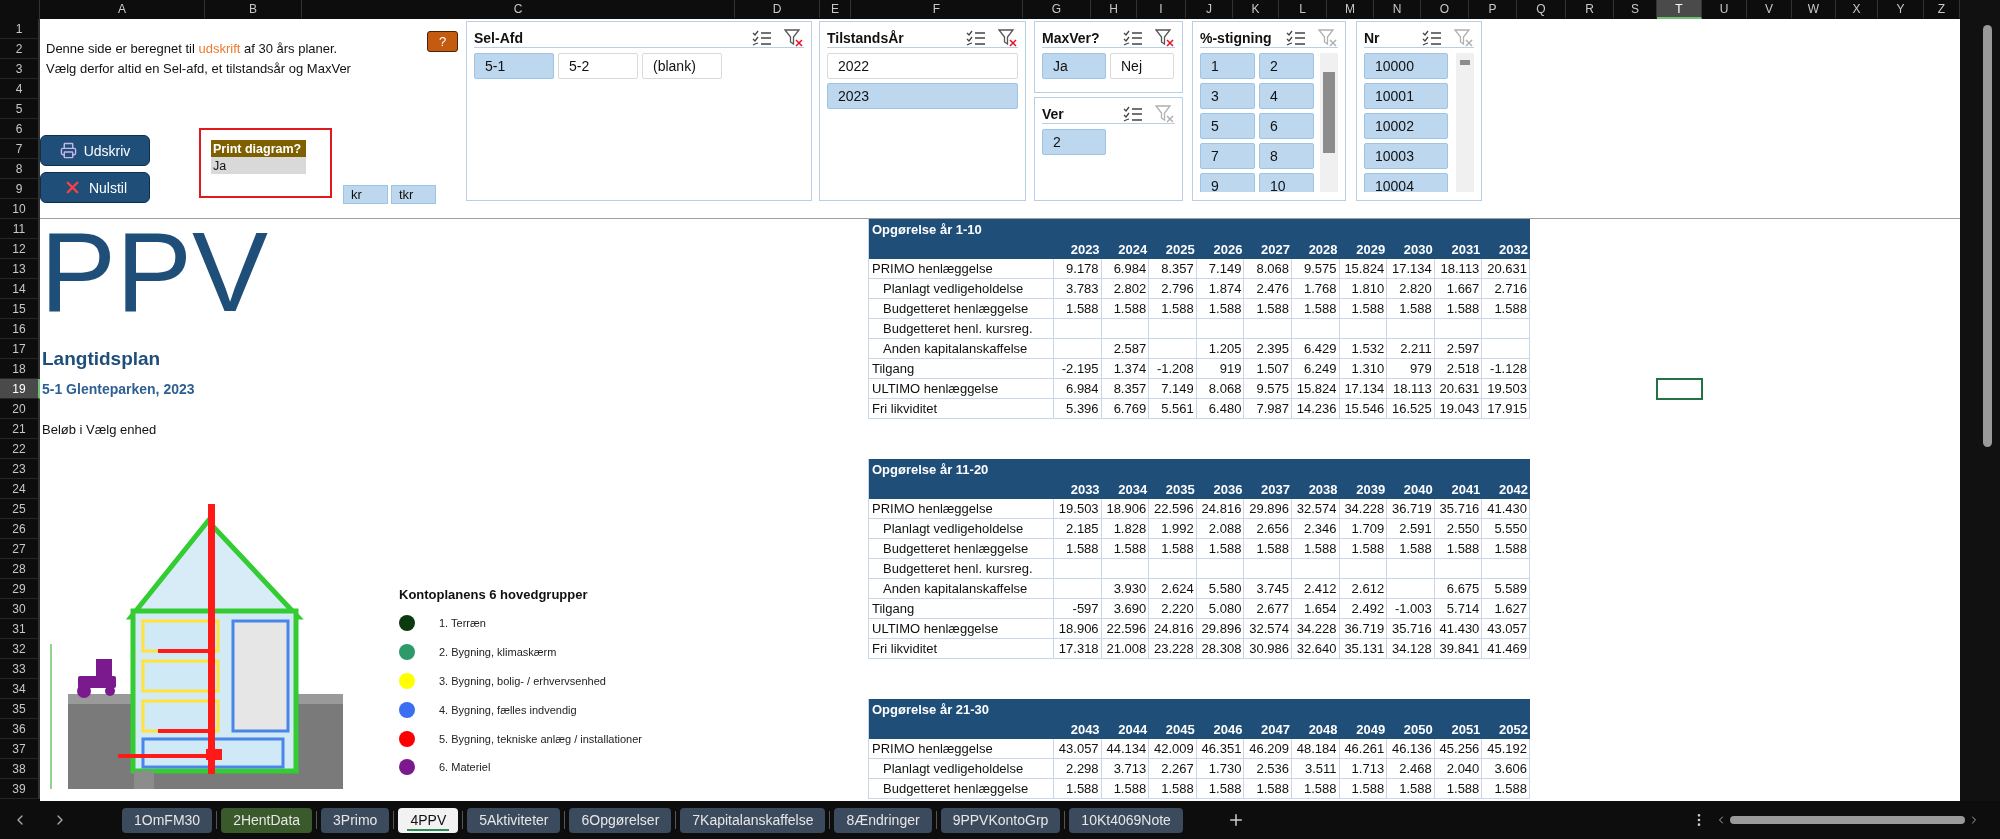 This screenshot has width=2000, height=839. Describe the element at coordinates (1125, 589) in the screenshot. I see `table-cell: 3.930` at that location.